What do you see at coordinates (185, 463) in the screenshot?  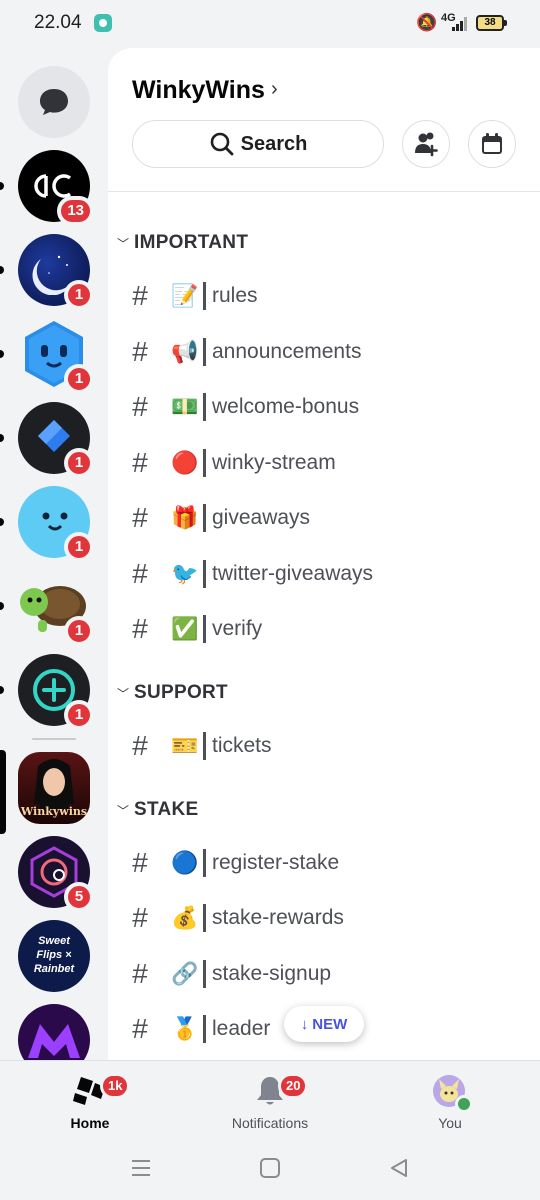 I see `channel-emoji: 🔴` at bounding box center [185, 463].